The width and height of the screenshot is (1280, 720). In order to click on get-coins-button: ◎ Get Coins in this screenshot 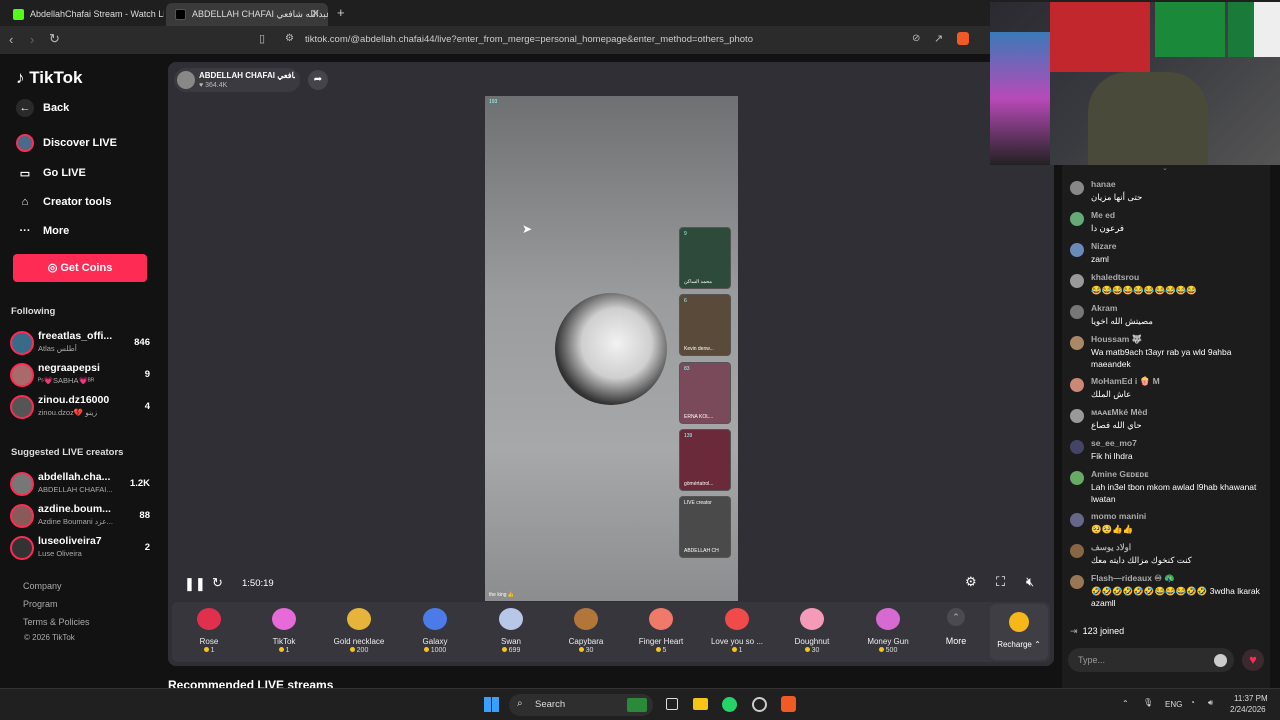, I will do `click(80, 268)`.